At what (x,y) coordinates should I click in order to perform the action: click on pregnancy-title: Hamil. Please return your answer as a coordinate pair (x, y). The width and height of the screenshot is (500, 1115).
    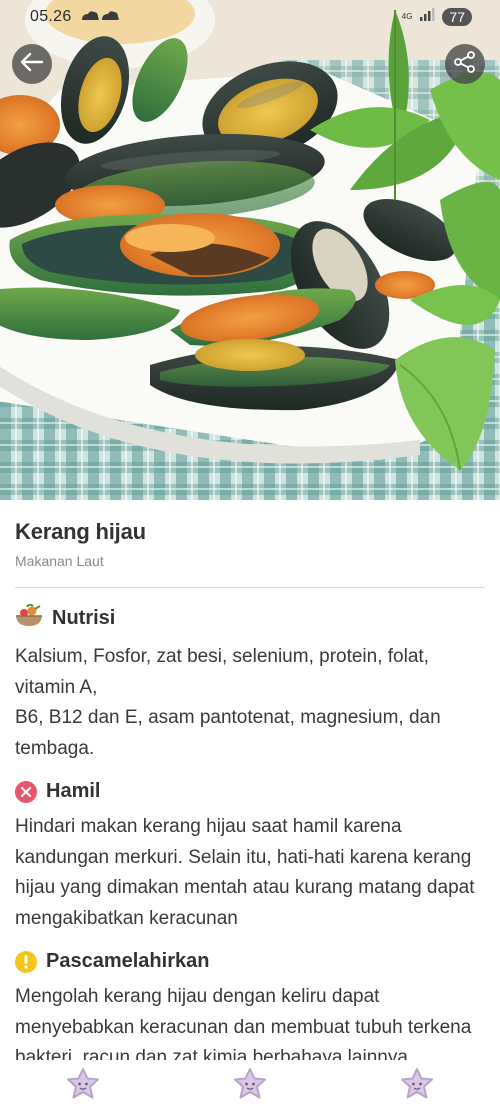
    Looking at the image, I should click on (73, 791).